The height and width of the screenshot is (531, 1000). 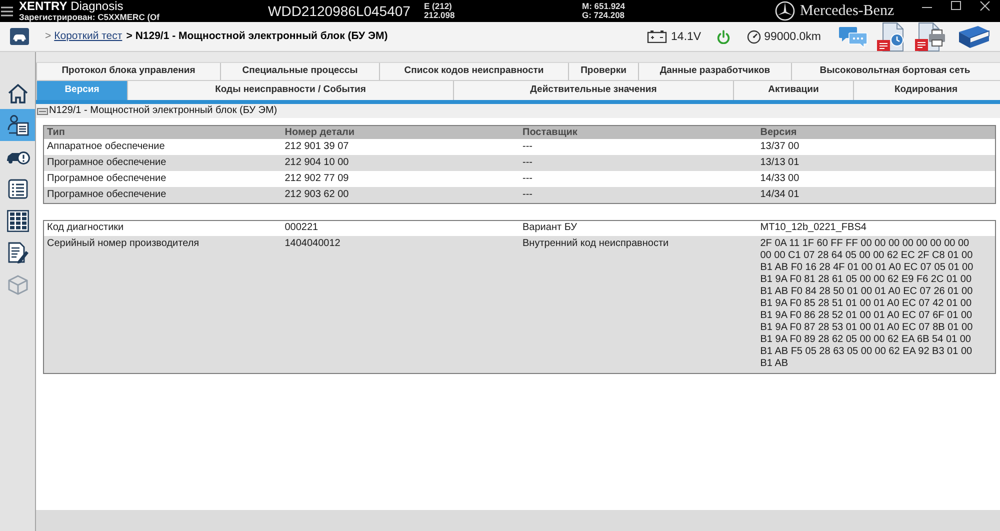 I want to click on table-cell: 000221, so click(x=301, y=228).